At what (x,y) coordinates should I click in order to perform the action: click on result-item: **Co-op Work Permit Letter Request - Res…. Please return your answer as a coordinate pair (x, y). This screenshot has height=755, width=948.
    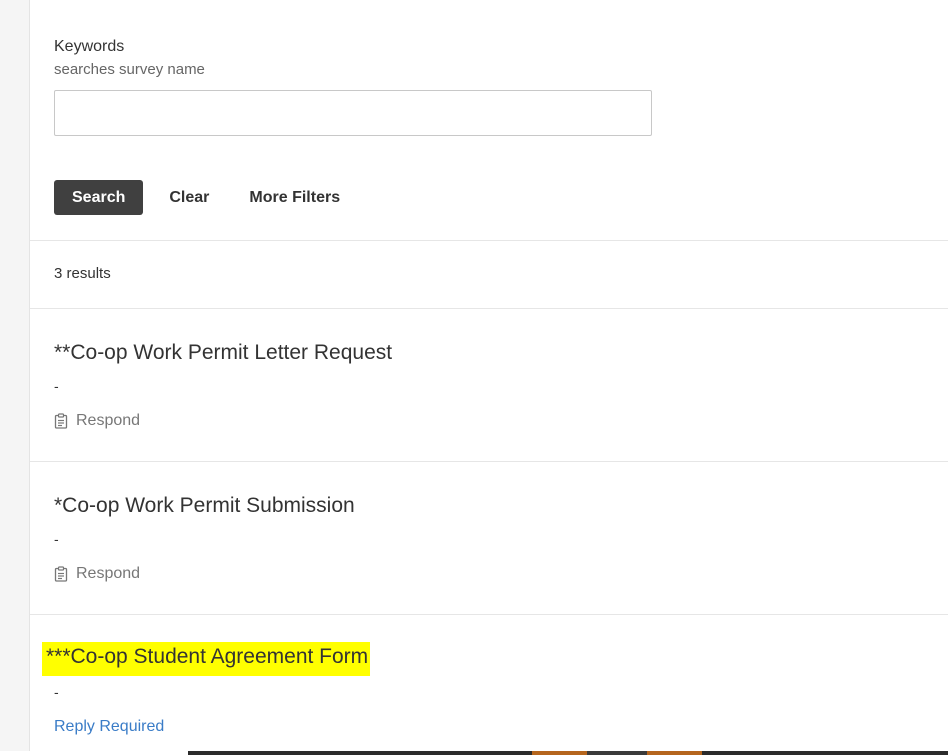
    Looking at the image, I should click on (494, 385).